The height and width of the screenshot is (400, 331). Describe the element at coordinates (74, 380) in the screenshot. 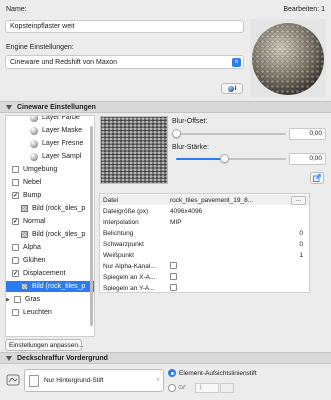

I see `background-pen-value: Nur Hintergrund-Stift` at that location.